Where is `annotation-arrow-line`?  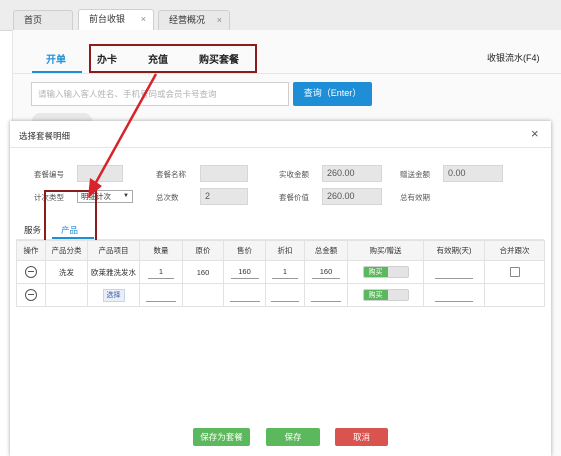
annotation-arrow-line is located at coordinates (125, 130).